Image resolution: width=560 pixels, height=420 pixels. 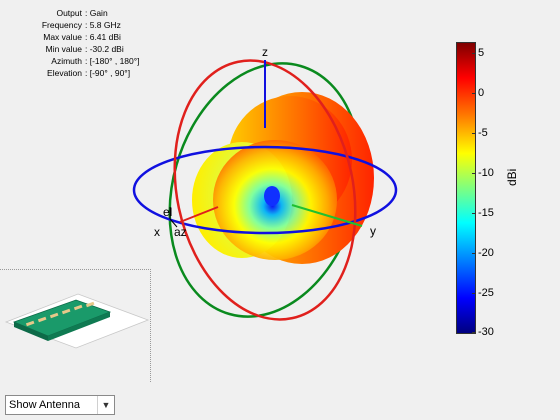 I want to click on triad-label-az: az, so click(x=180, y=232).